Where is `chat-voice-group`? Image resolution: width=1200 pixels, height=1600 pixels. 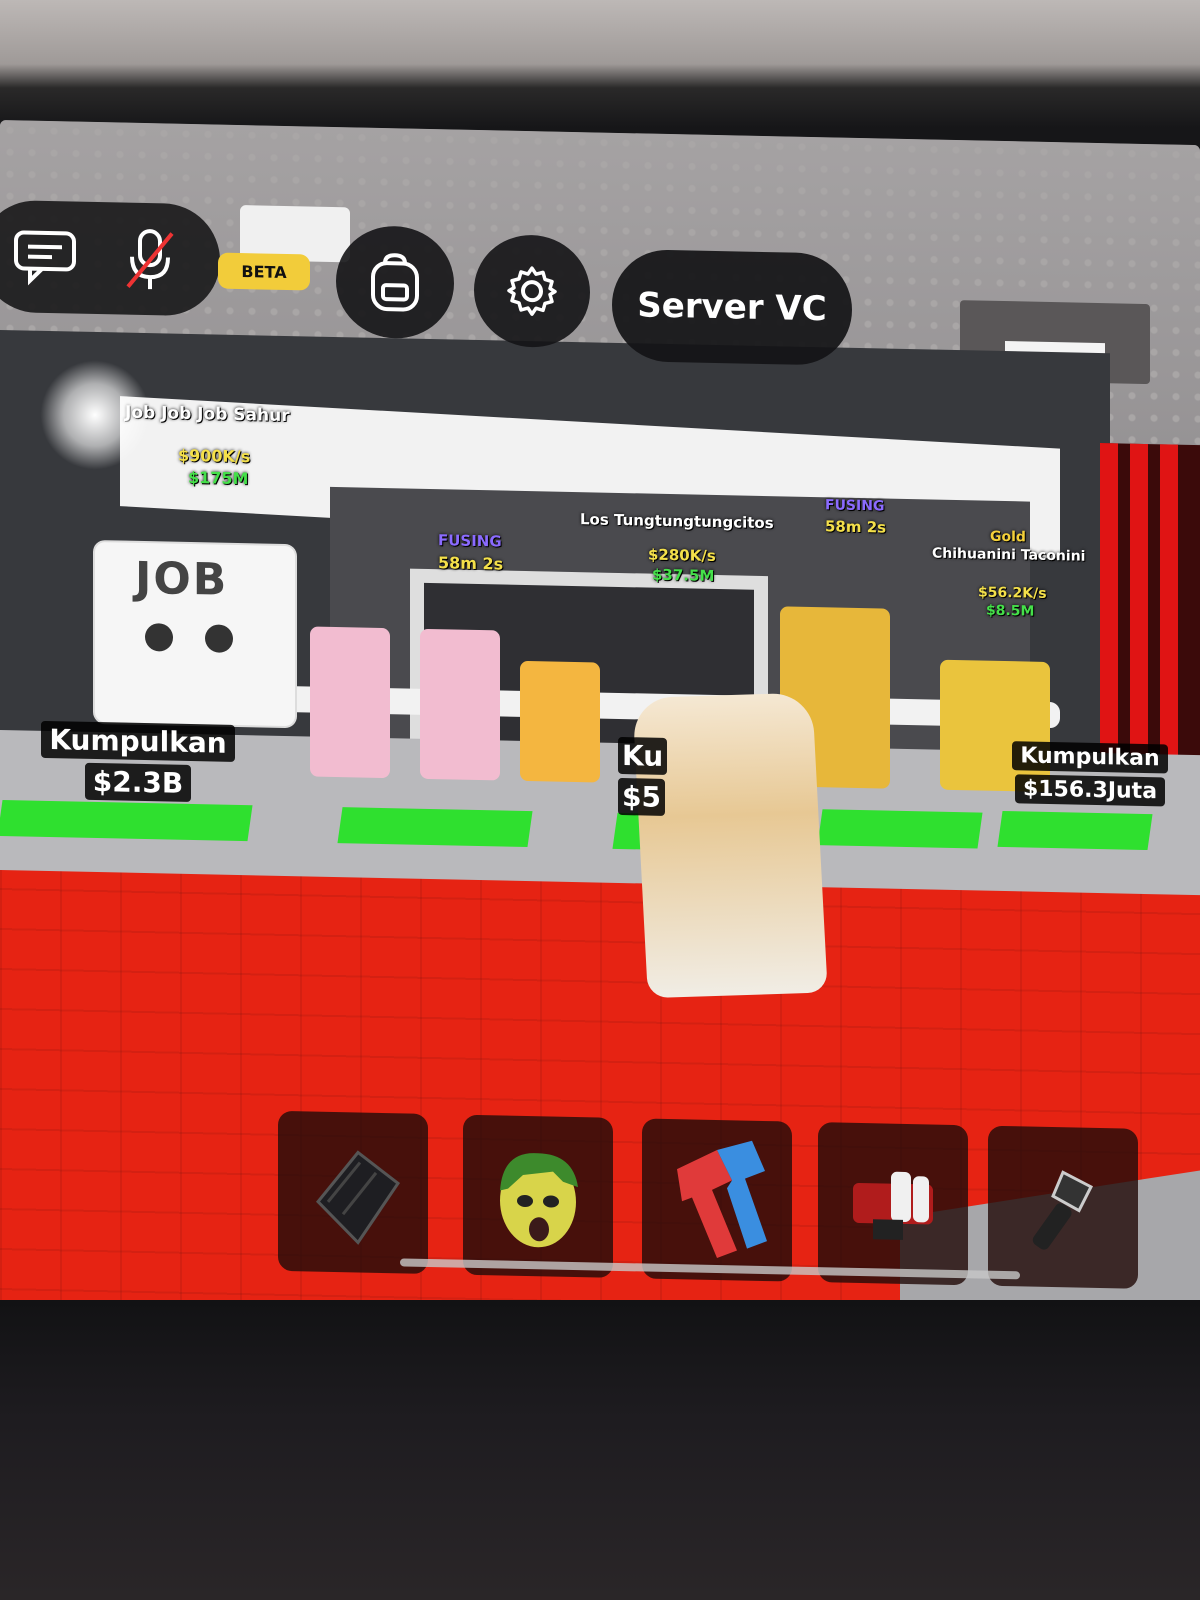 chat-voice-group is located at coordinates (110, 258).